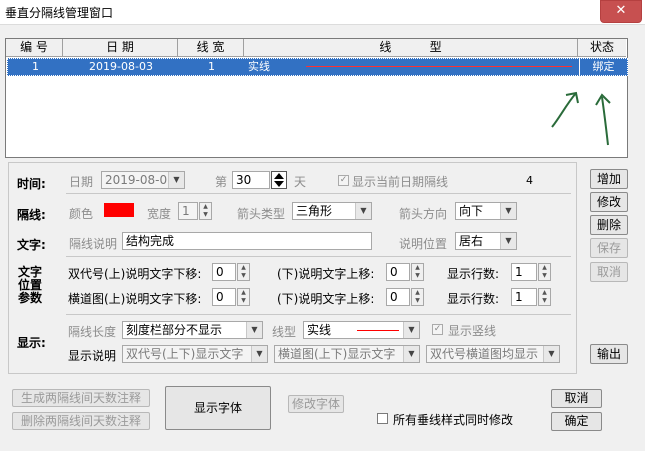  What do you see at coordinates (473, 299) in the screenshot?
I see `r2c-label: 显示行数:` at bounding box center [473, 299].